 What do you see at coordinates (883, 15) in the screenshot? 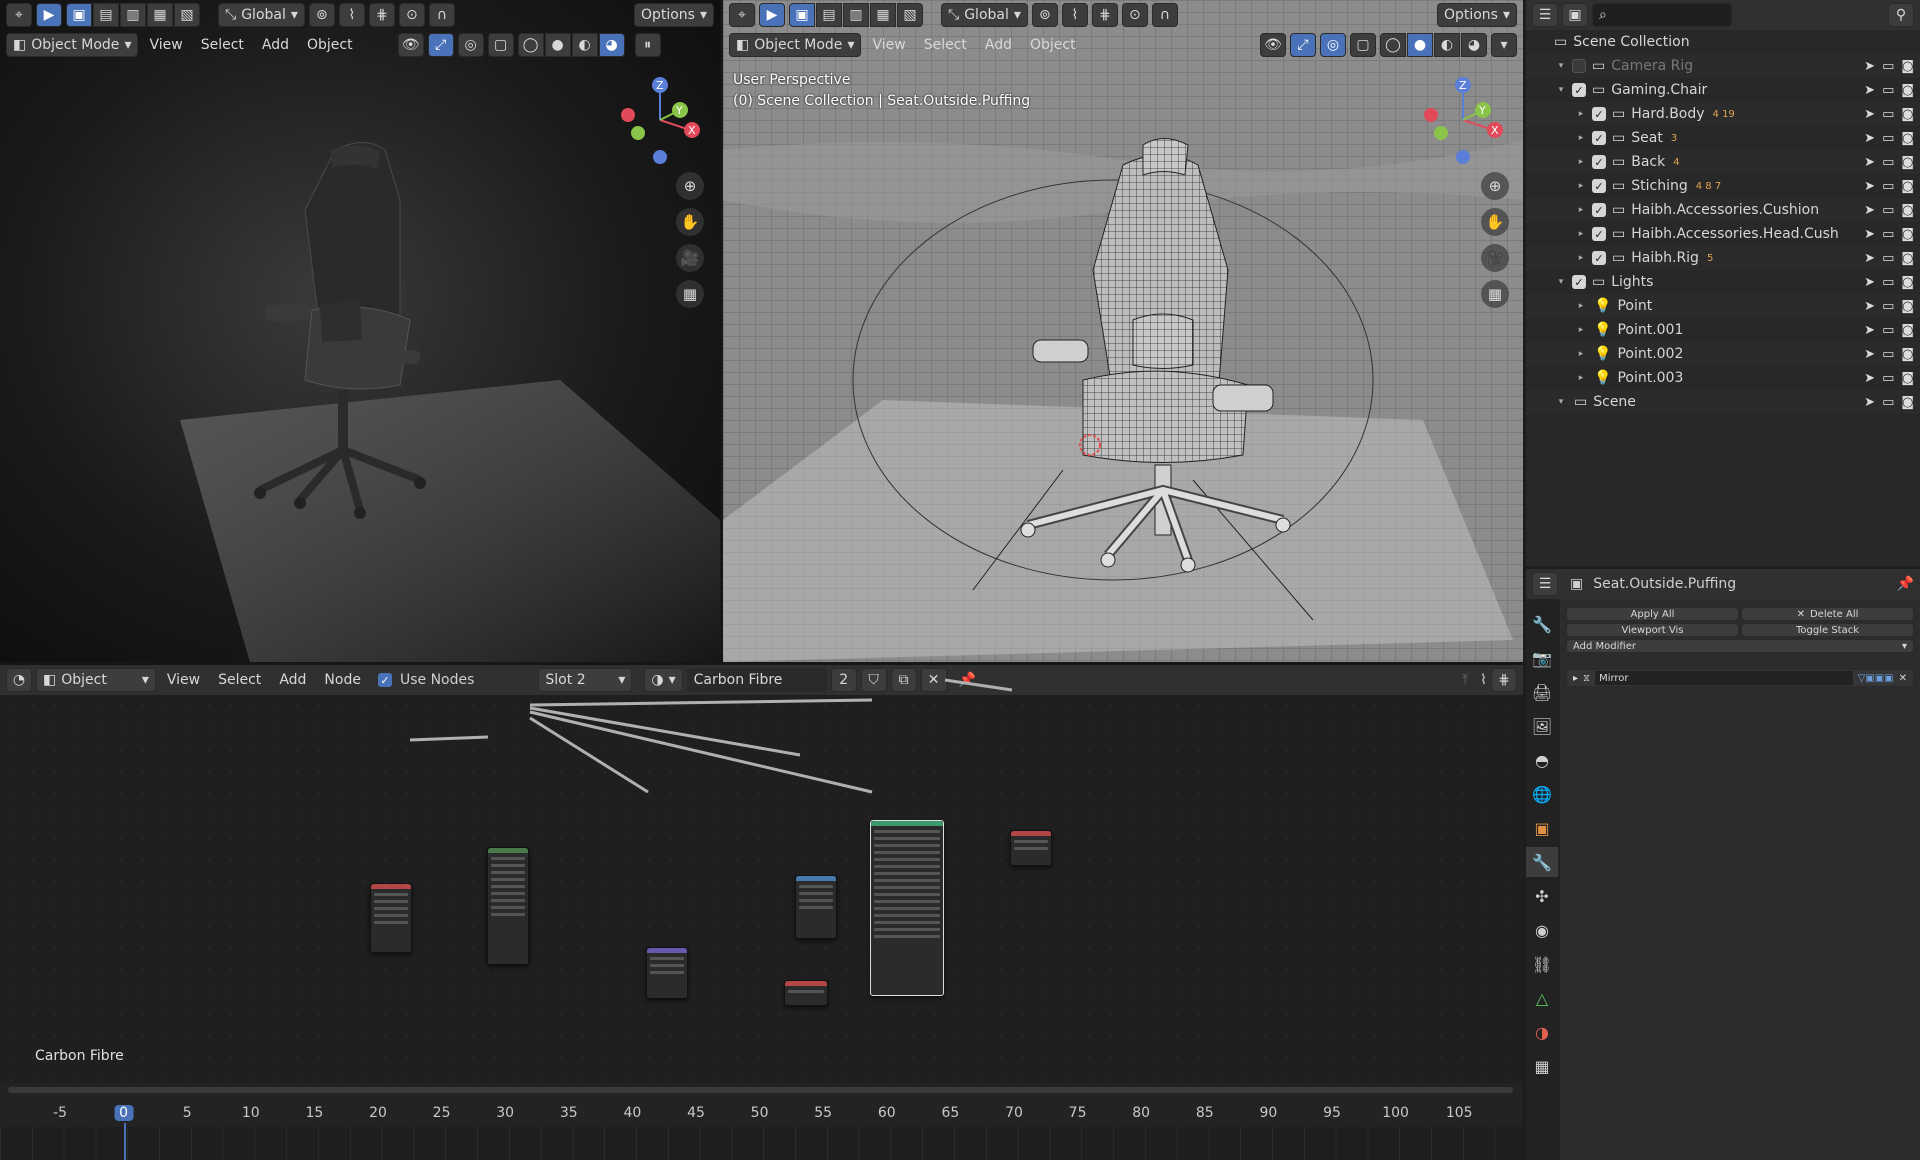
I see `select-invert-icon: ▦` at bounding box center [883, 15].